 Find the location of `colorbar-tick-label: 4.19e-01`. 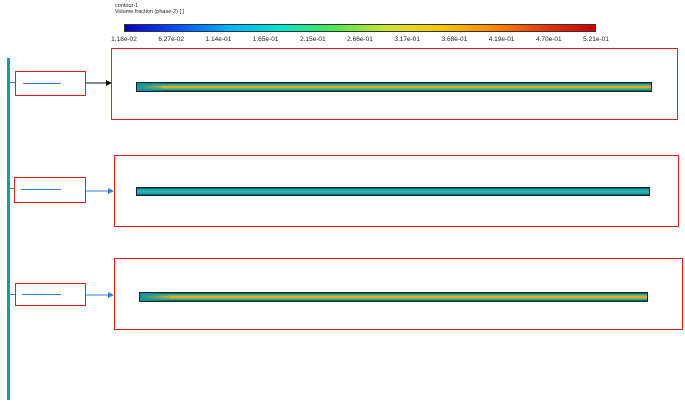

colorbar-tick-label: 4.19e-01 is located at coordinates (501, 39).